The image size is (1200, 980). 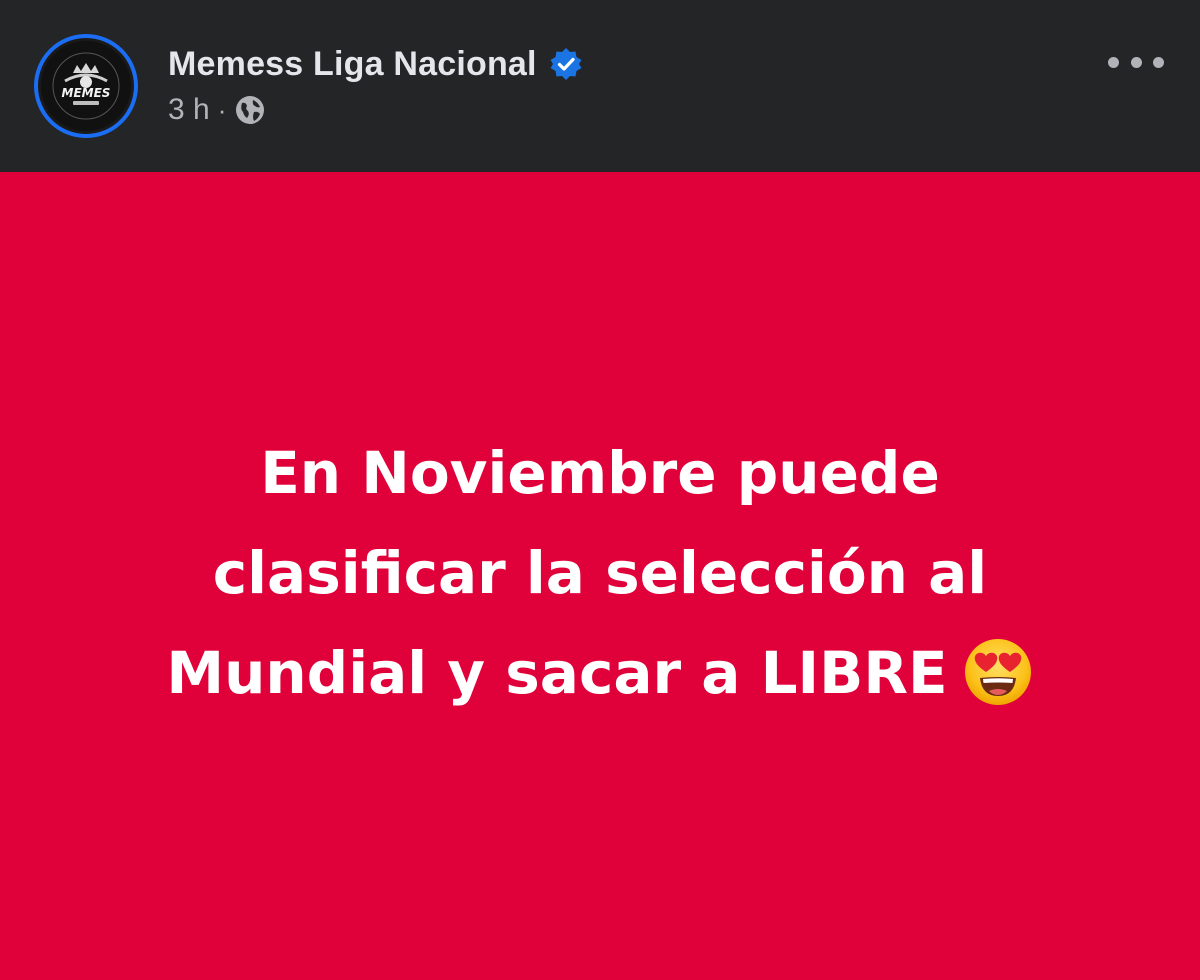 What do you see at coordinates (250, 110) in the screenshot?
I see `globe-icon` at bounding box center [250, 110].